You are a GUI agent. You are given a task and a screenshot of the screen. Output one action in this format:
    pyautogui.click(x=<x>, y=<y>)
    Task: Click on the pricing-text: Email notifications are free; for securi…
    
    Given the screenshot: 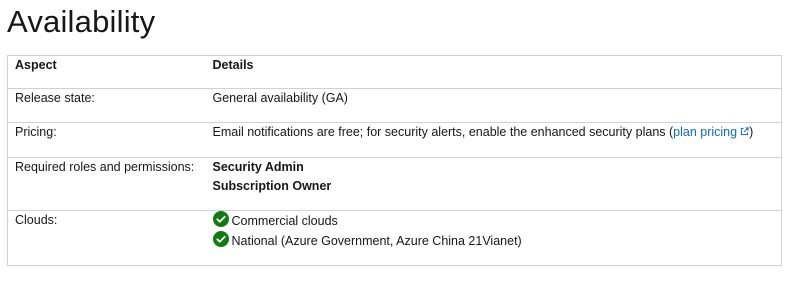 What is the action you would take?
    pyautogui.click(x=443, y=132)
    